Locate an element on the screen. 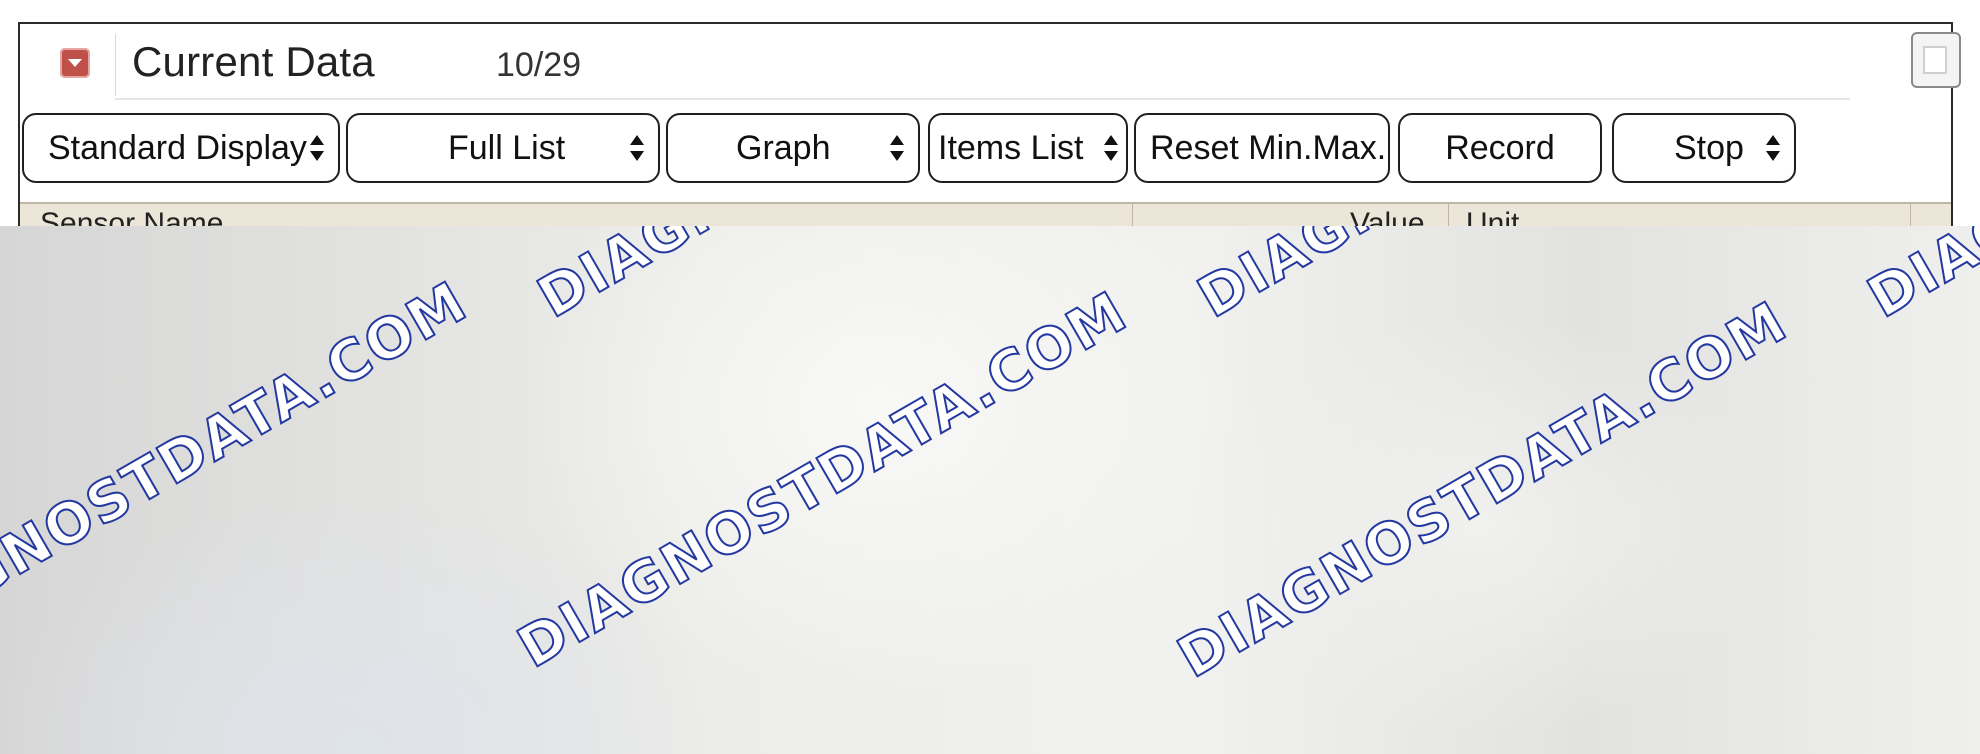  graph-select: Graph is located at coordinates (793, 148).